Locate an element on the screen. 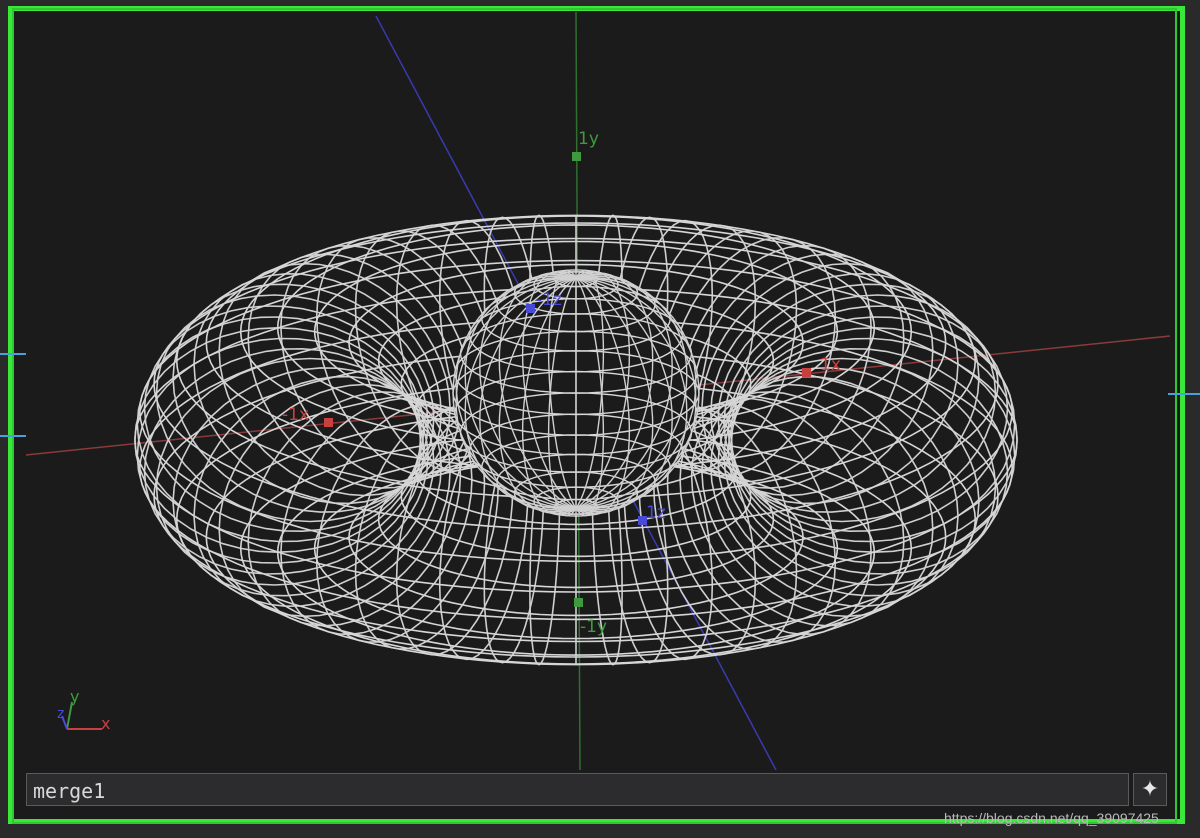  gizmo-y-label: y is located at coordinates (74, 696).